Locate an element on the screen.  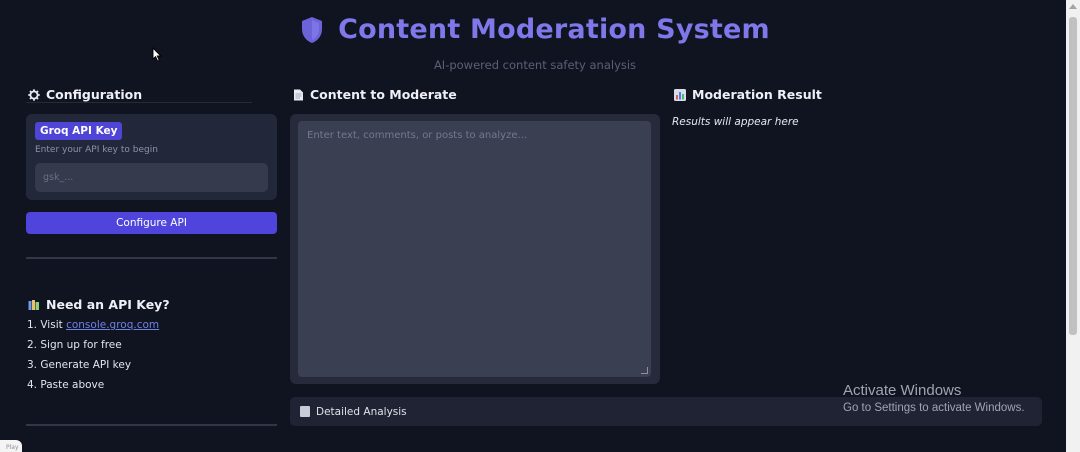
configure-api-button: Configure API is located at coordinates (151, 223).